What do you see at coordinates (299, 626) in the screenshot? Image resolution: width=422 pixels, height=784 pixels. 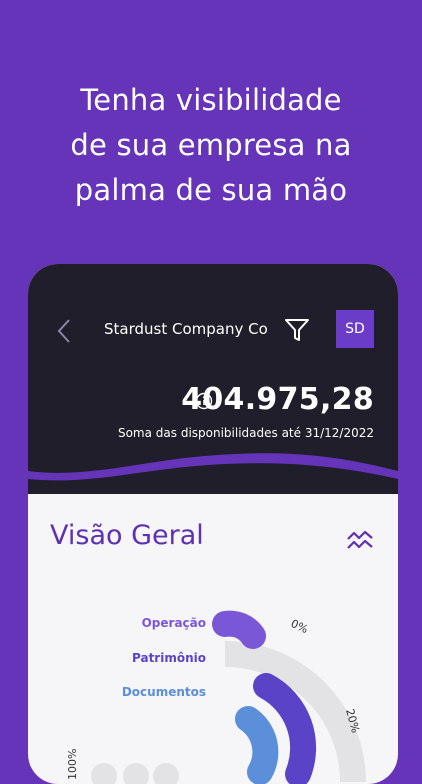 I see `tick-label-0: 0%` at bounding box center [299, 626].